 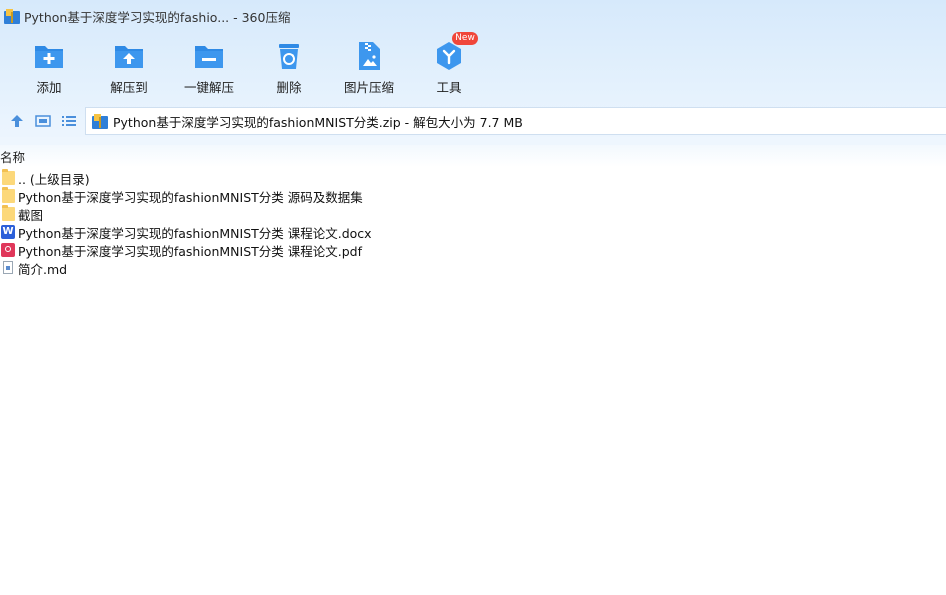 I want to click on image-compress-icon, so click(x=369, y=56).